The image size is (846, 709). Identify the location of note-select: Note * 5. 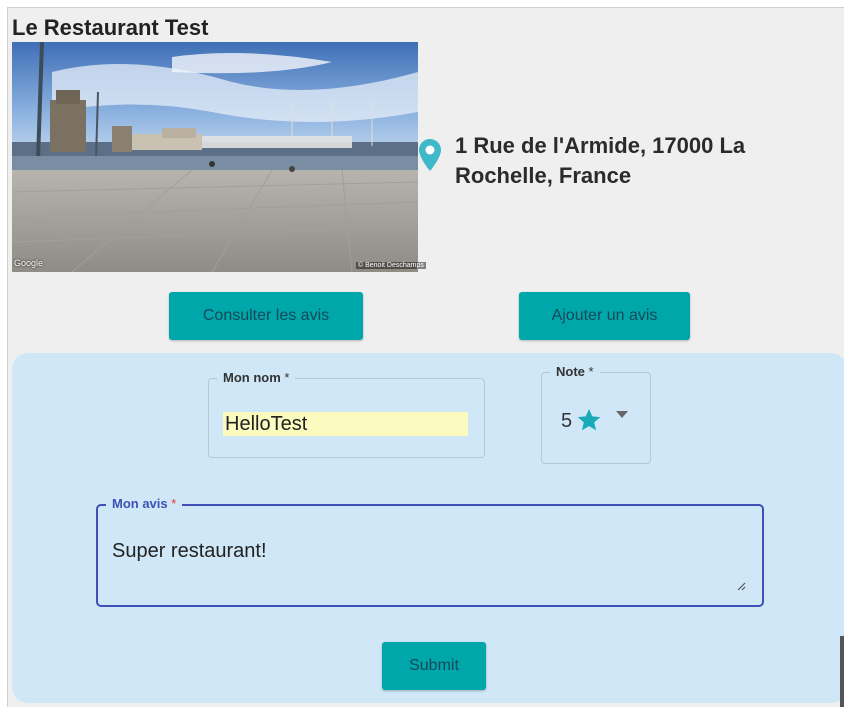
(596, 414).